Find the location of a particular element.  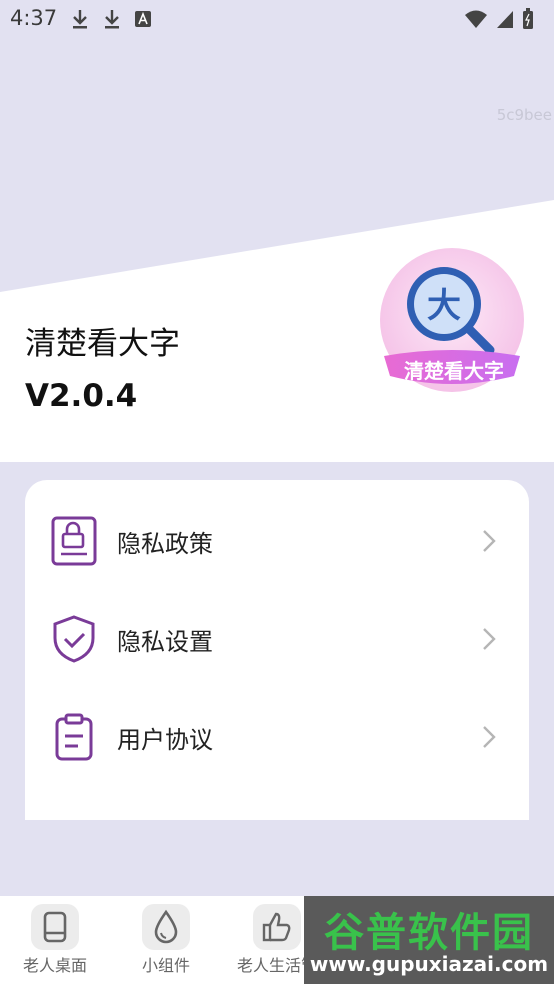

app-name: 清楚看大字 is located at coordinates (102, 344).